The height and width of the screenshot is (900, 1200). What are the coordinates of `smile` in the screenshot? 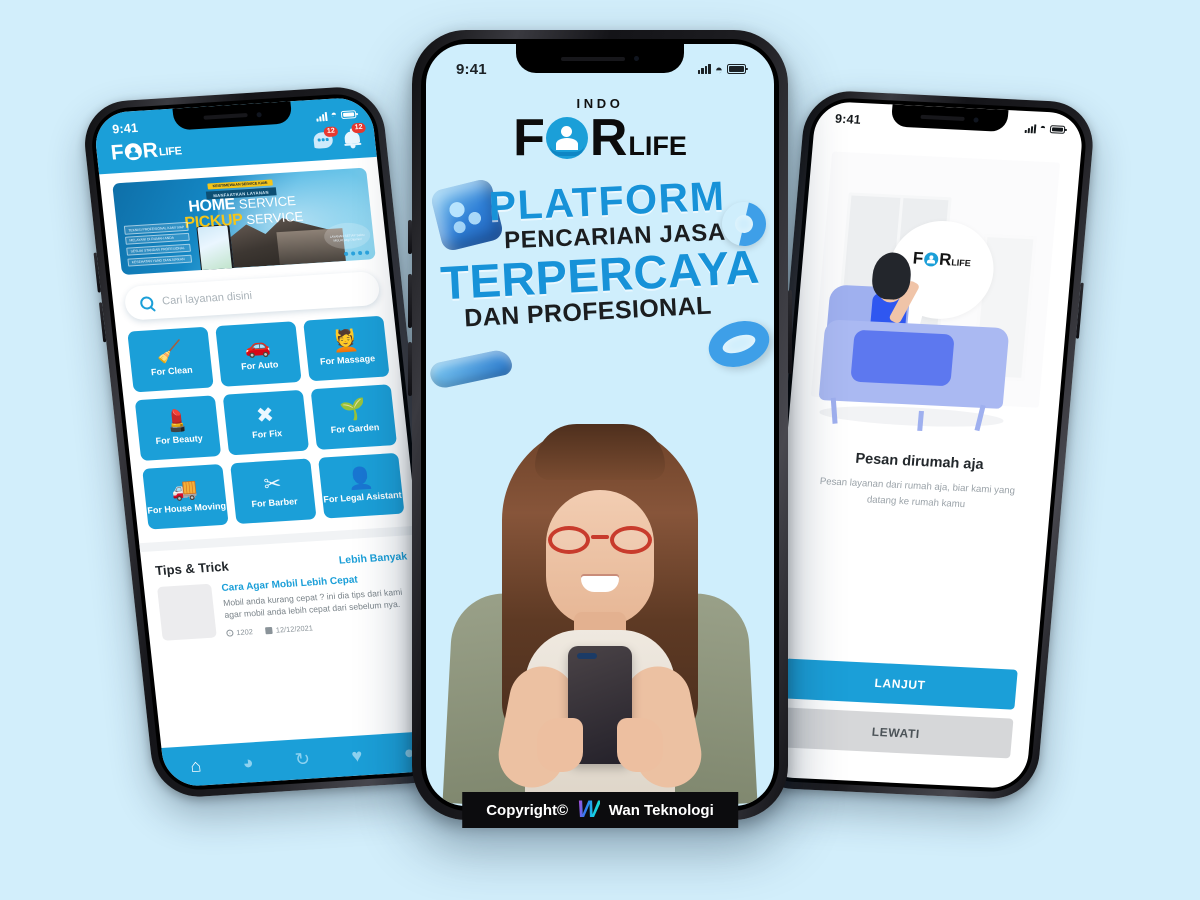 It's located at (600, 584).